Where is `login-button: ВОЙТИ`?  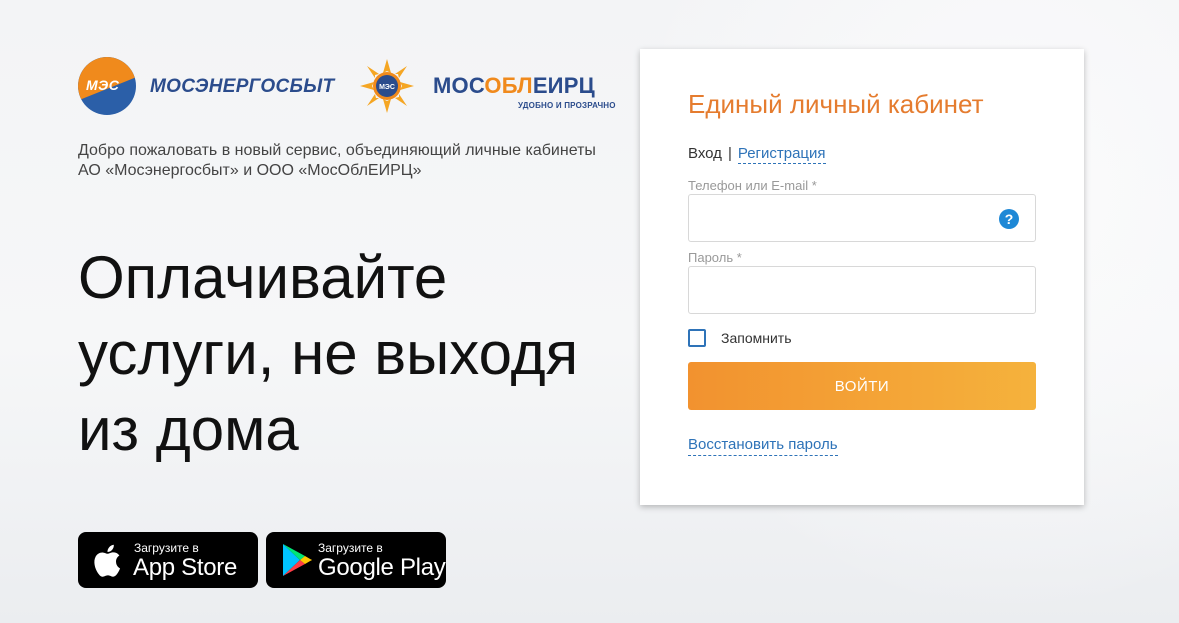 login-button: ВОЙТИ is located at coordinates (862, 386).